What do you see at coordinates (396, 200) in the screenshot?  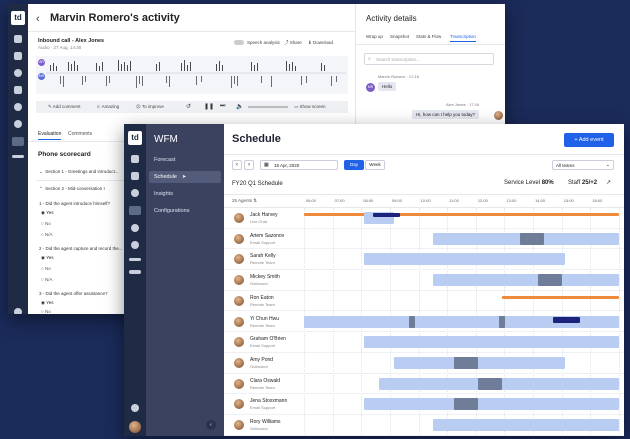 I see `hour-label: 09:00` at bounding box center [396, 200].